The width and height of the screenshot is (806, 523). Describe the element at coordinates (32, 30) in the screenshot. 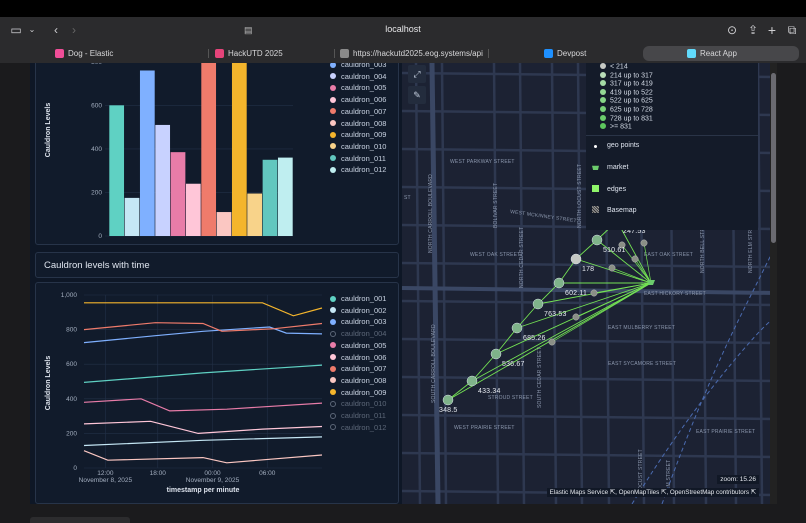

I see `chevron-down-icon: ⌄` at that location.